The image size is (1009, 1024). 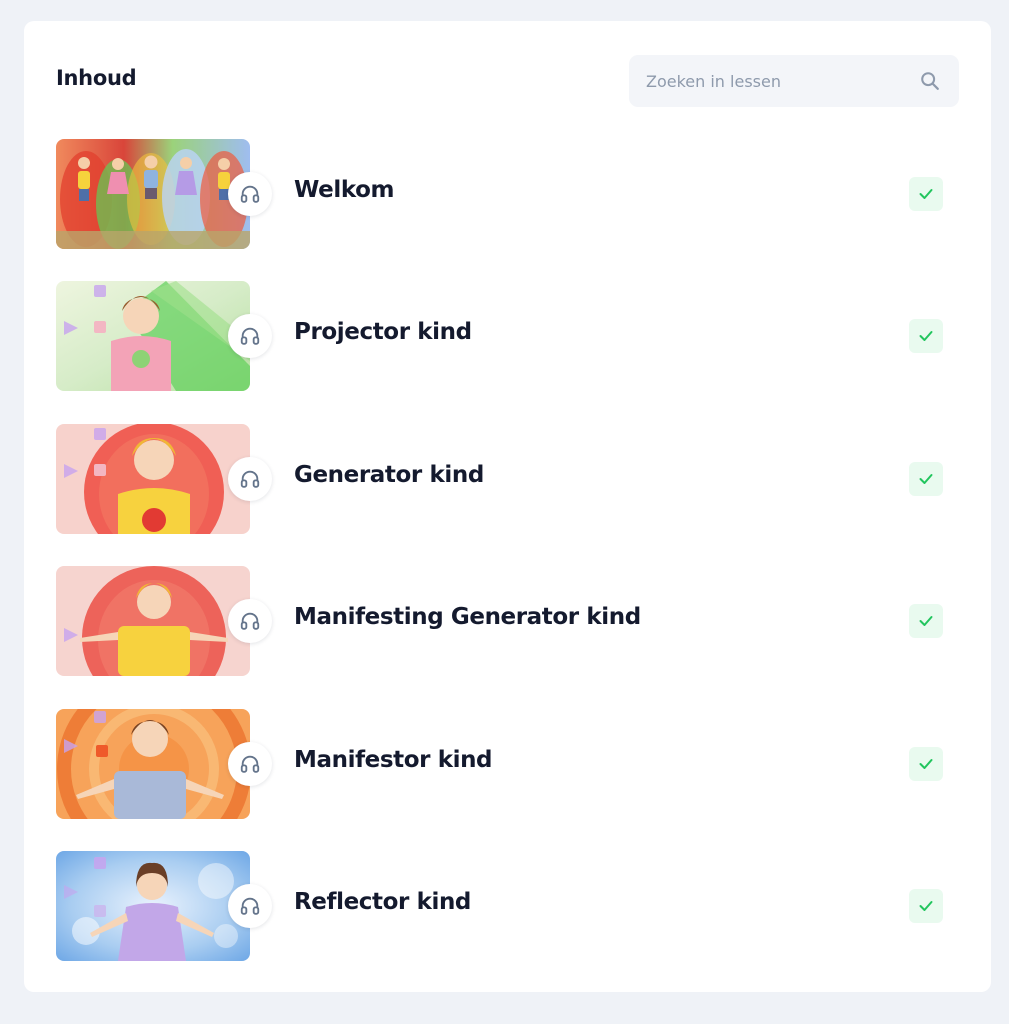 What do you see at coordinates (96, 78) in the screenshot?
I see `panel-title: Inhoud` at bounding box center [96, 78].